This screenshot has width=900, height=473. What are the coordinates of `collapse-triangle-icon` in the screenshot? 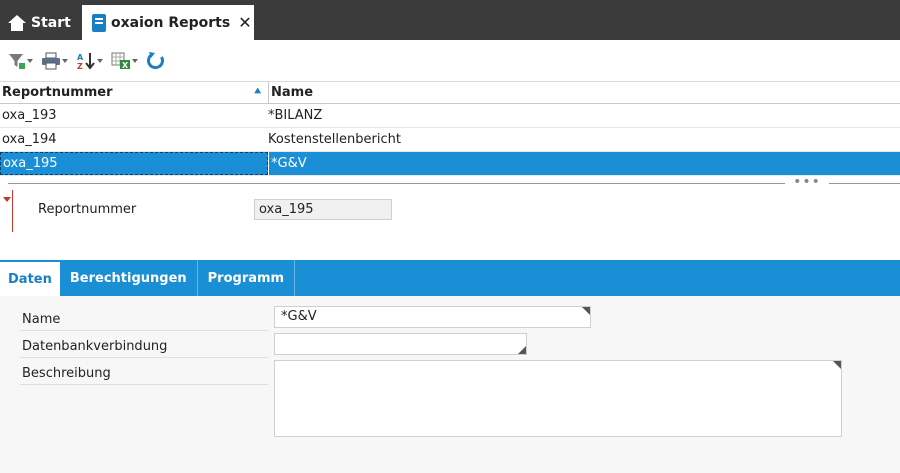 It's located at (7, 199).